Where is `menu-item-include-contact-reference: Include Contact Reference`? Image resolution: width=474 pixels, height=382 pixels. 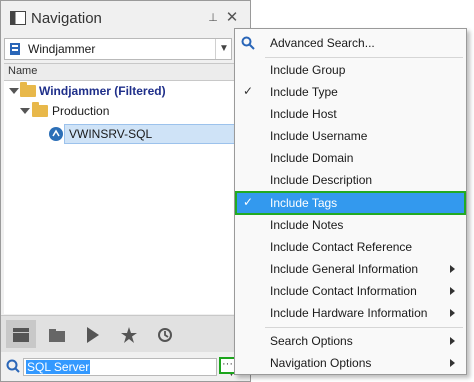
menu-item-include-contact-reference: Include Contact Reference is located at coordinates (350, 247).